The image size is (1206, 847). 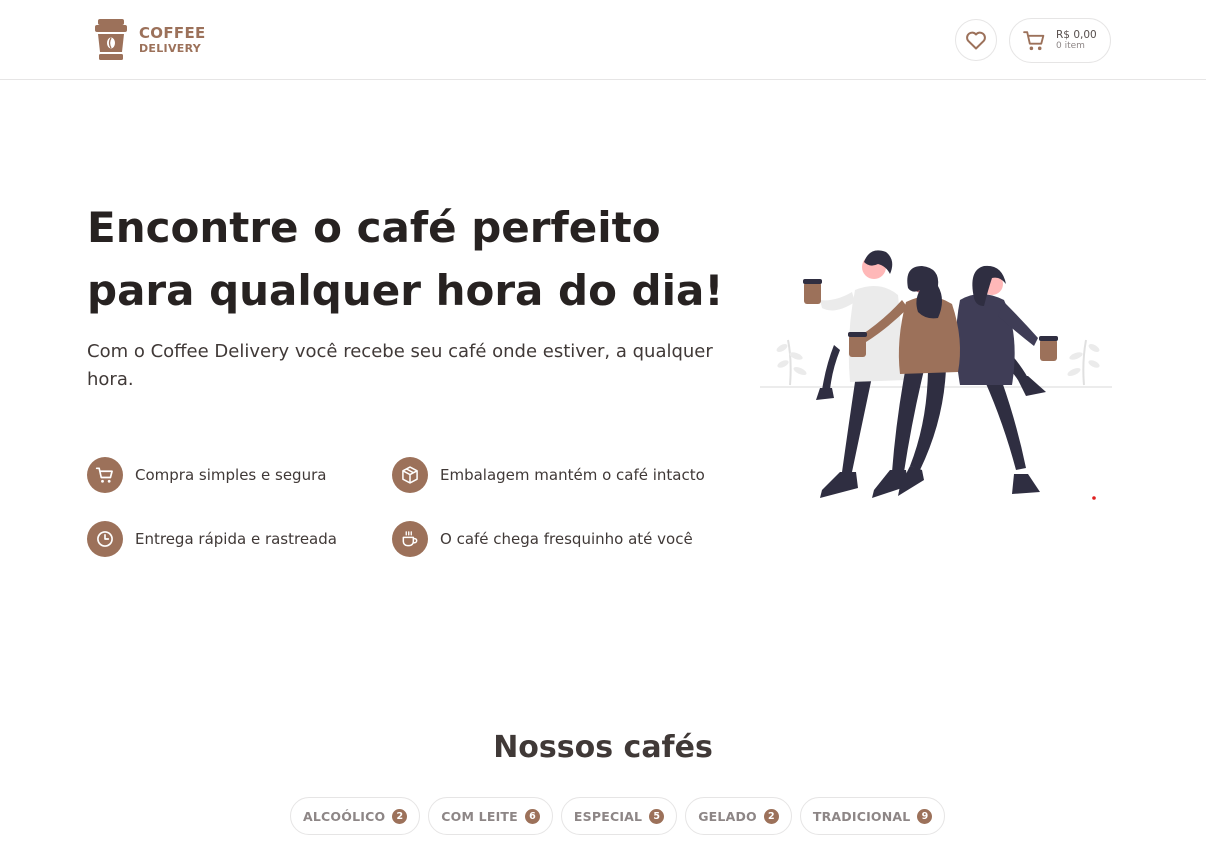 I want to click on logo-subtitle: DELIVERY, so click(x=170, y=48).